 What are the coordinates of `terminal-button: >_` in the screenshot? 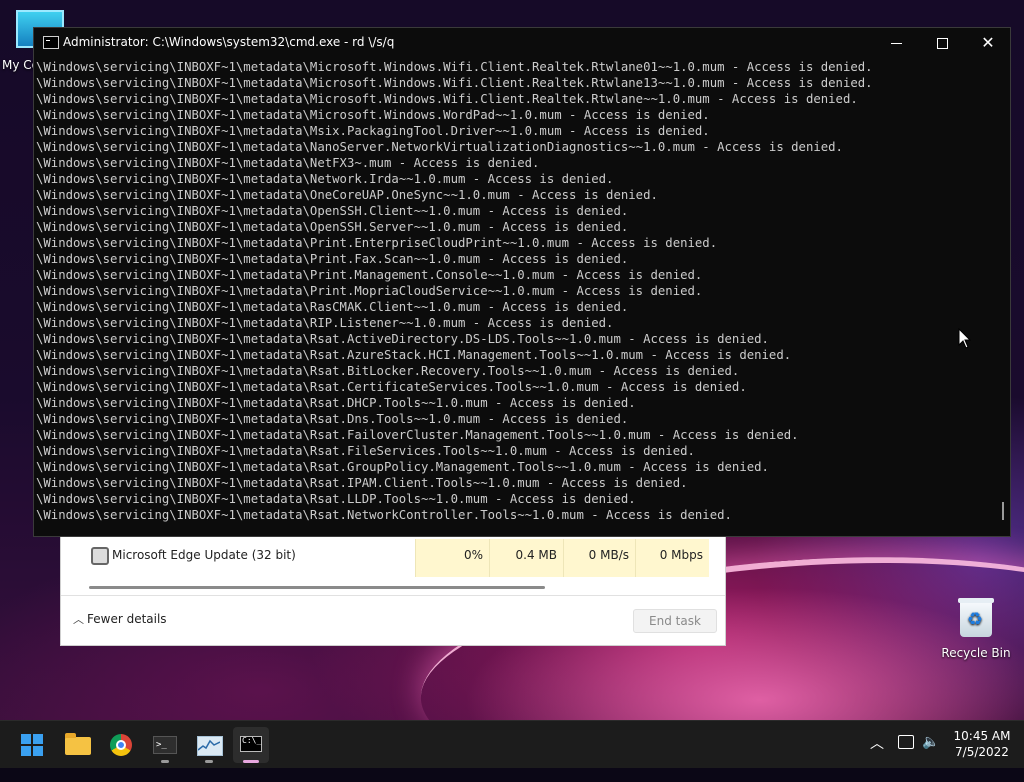 It's located at (165, 745).